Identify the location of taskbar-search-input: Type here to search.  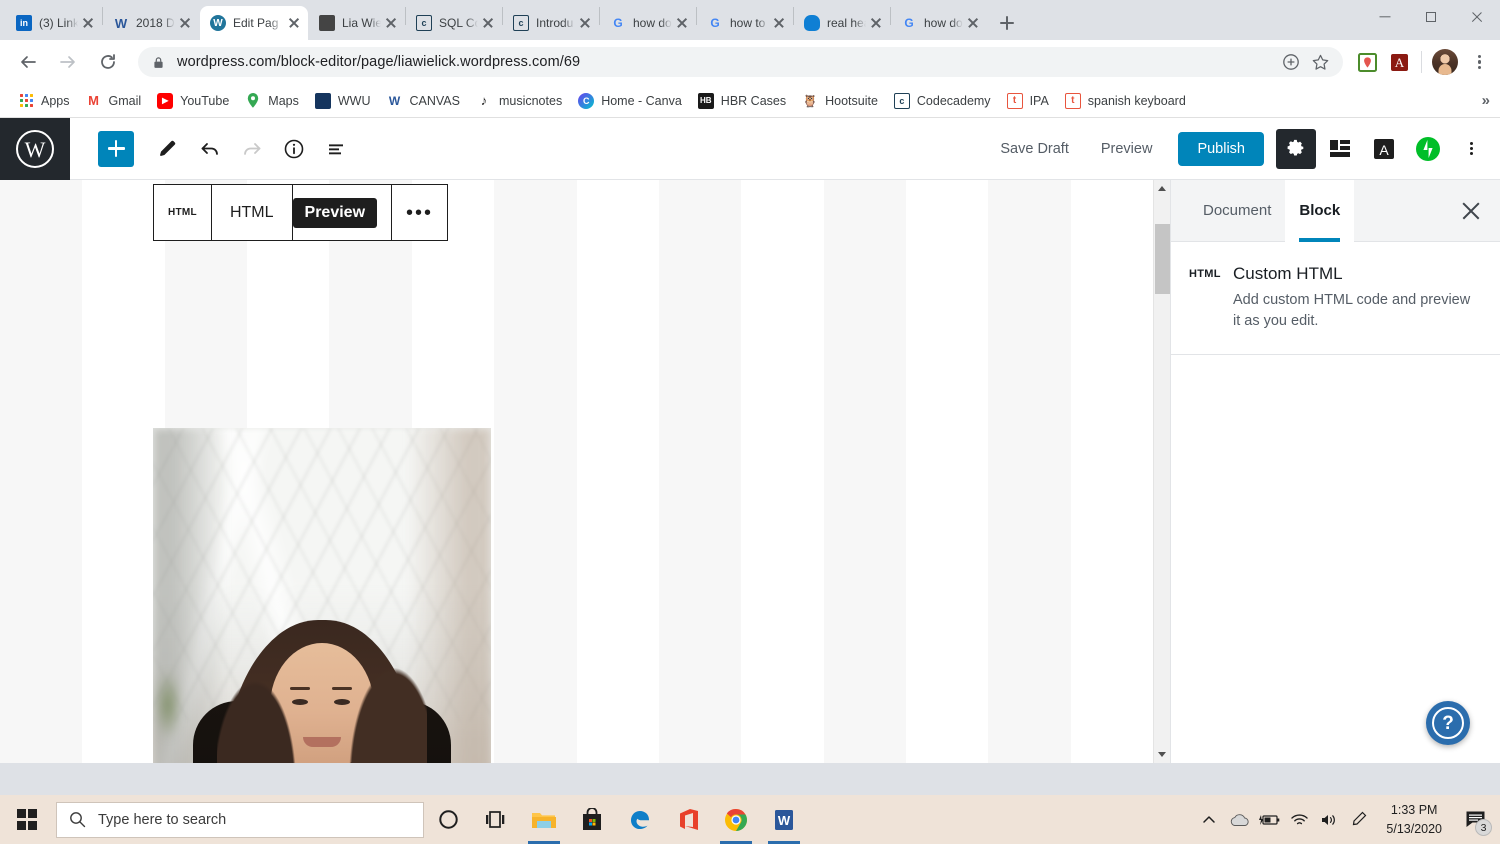
(240, 819).